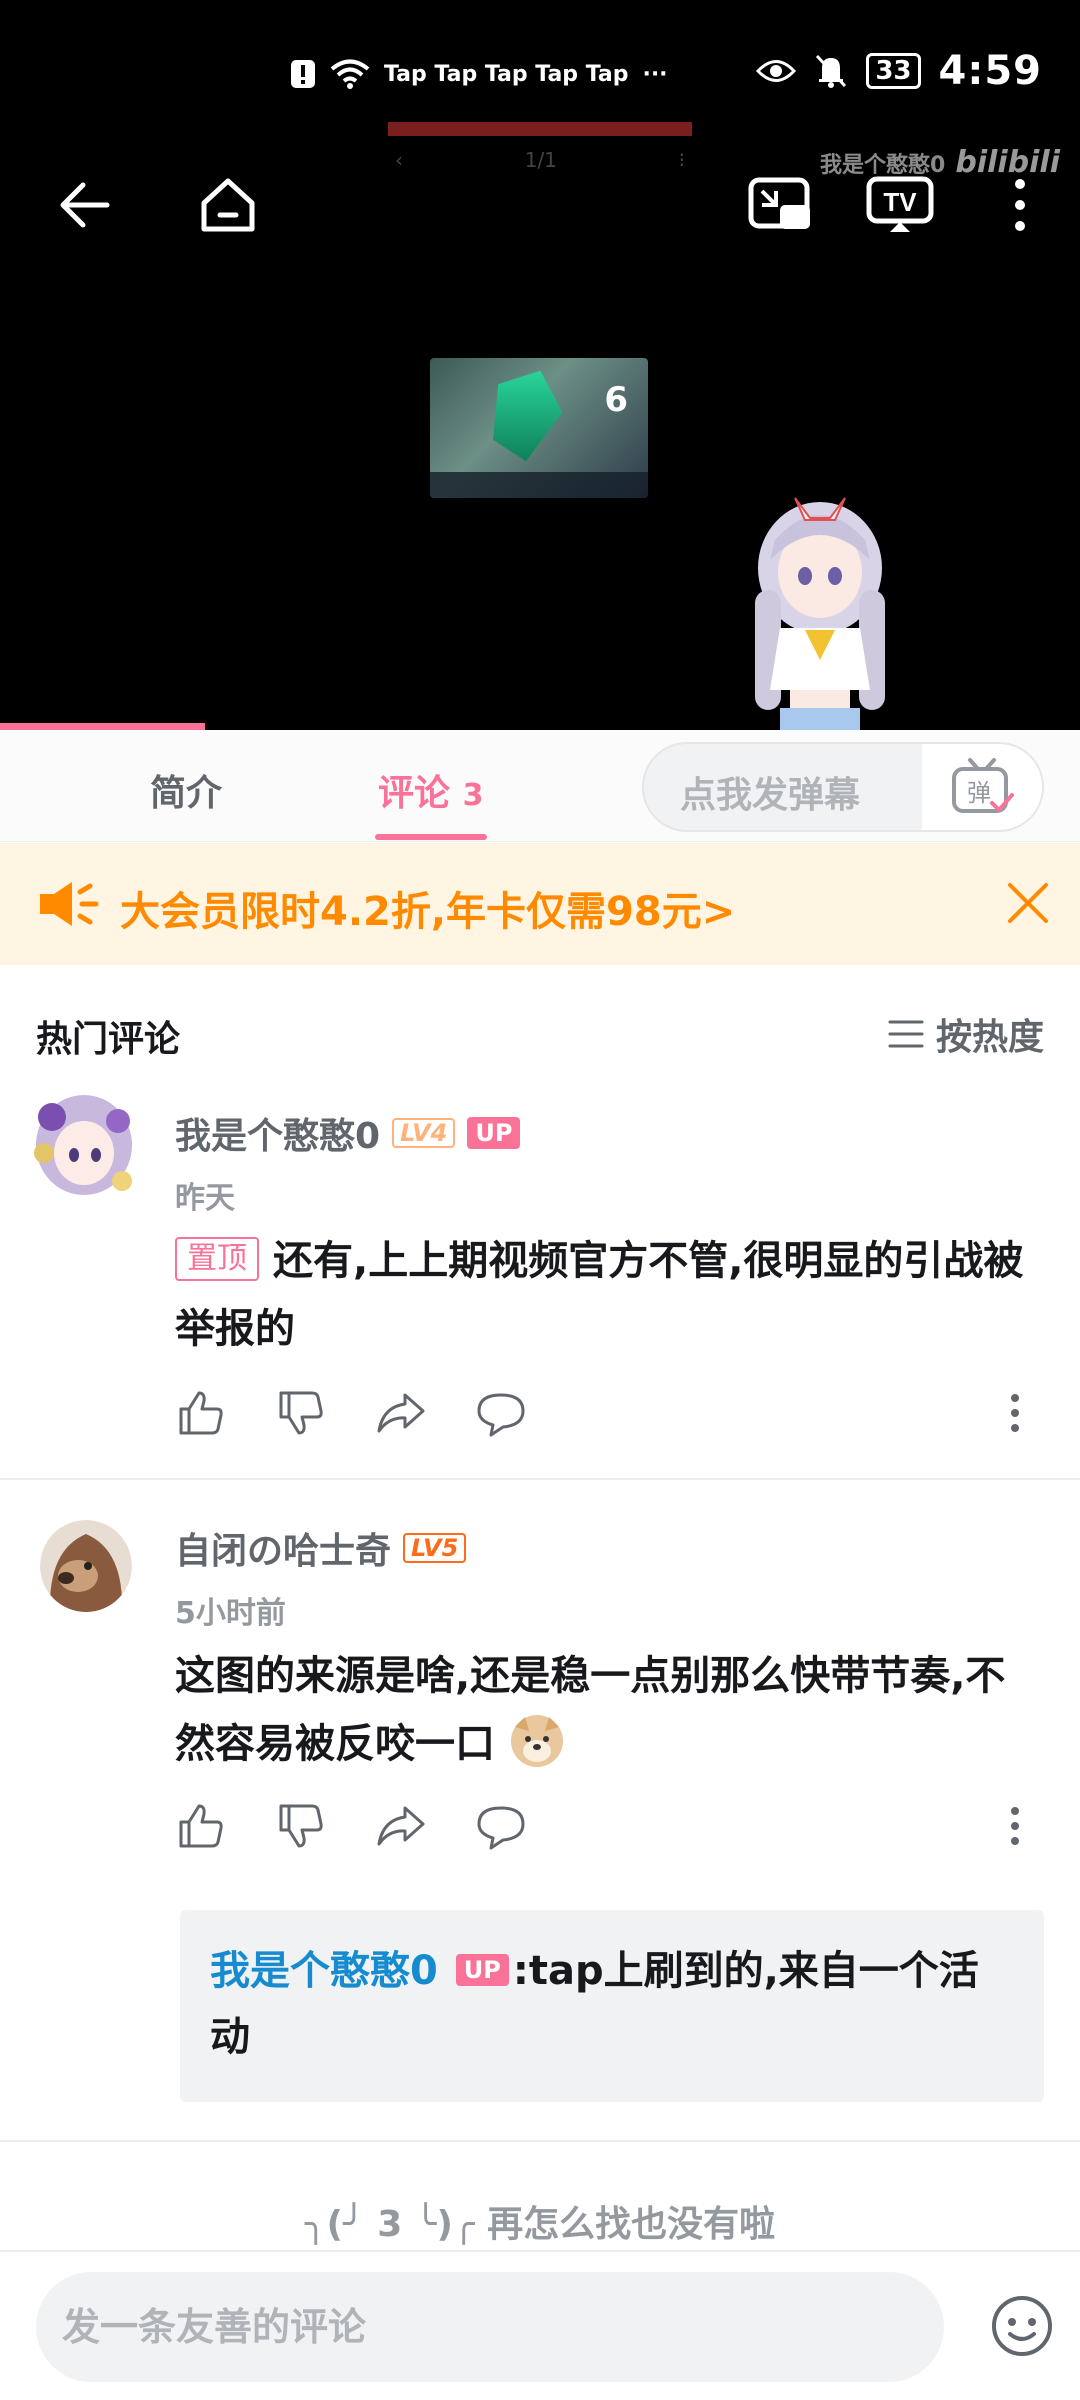 This screenshot has height=2400, width=1080. What do you see at coordinates (102, 726) in the screenshot?
I see `video-progress-bar` at bounding box center [102, 726].